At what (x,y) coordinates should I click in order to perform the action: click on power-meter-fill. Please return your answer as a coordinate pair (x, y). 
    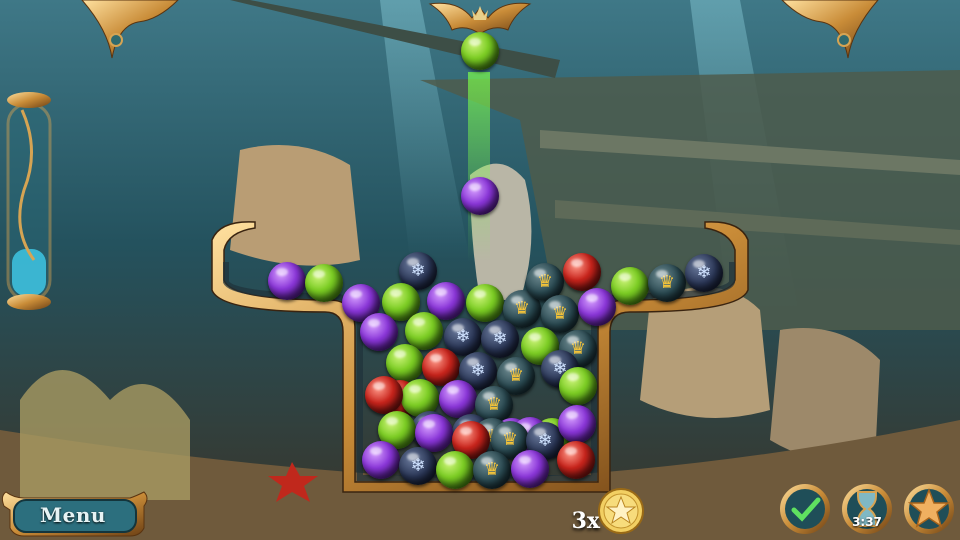
    Looking at the image, I should click on (29, 272).